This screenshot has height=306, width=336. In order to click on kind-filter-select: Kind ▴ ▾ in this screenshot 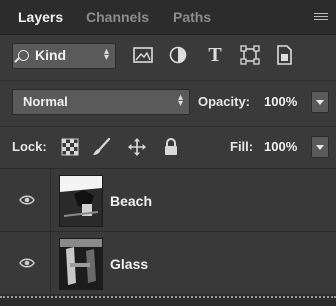, I will do `click(64, 56)`.